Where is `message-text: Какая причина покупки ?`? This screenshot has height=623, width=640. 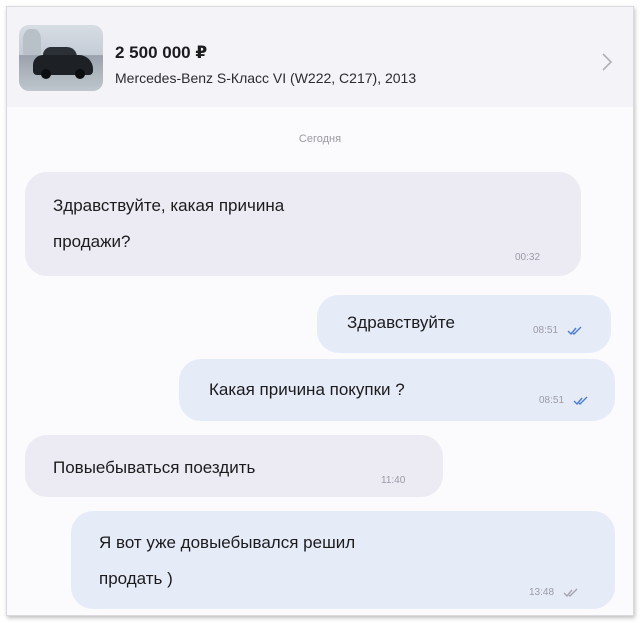 message-text: Какая причина покупки ? is located at coordinates (307, 389).